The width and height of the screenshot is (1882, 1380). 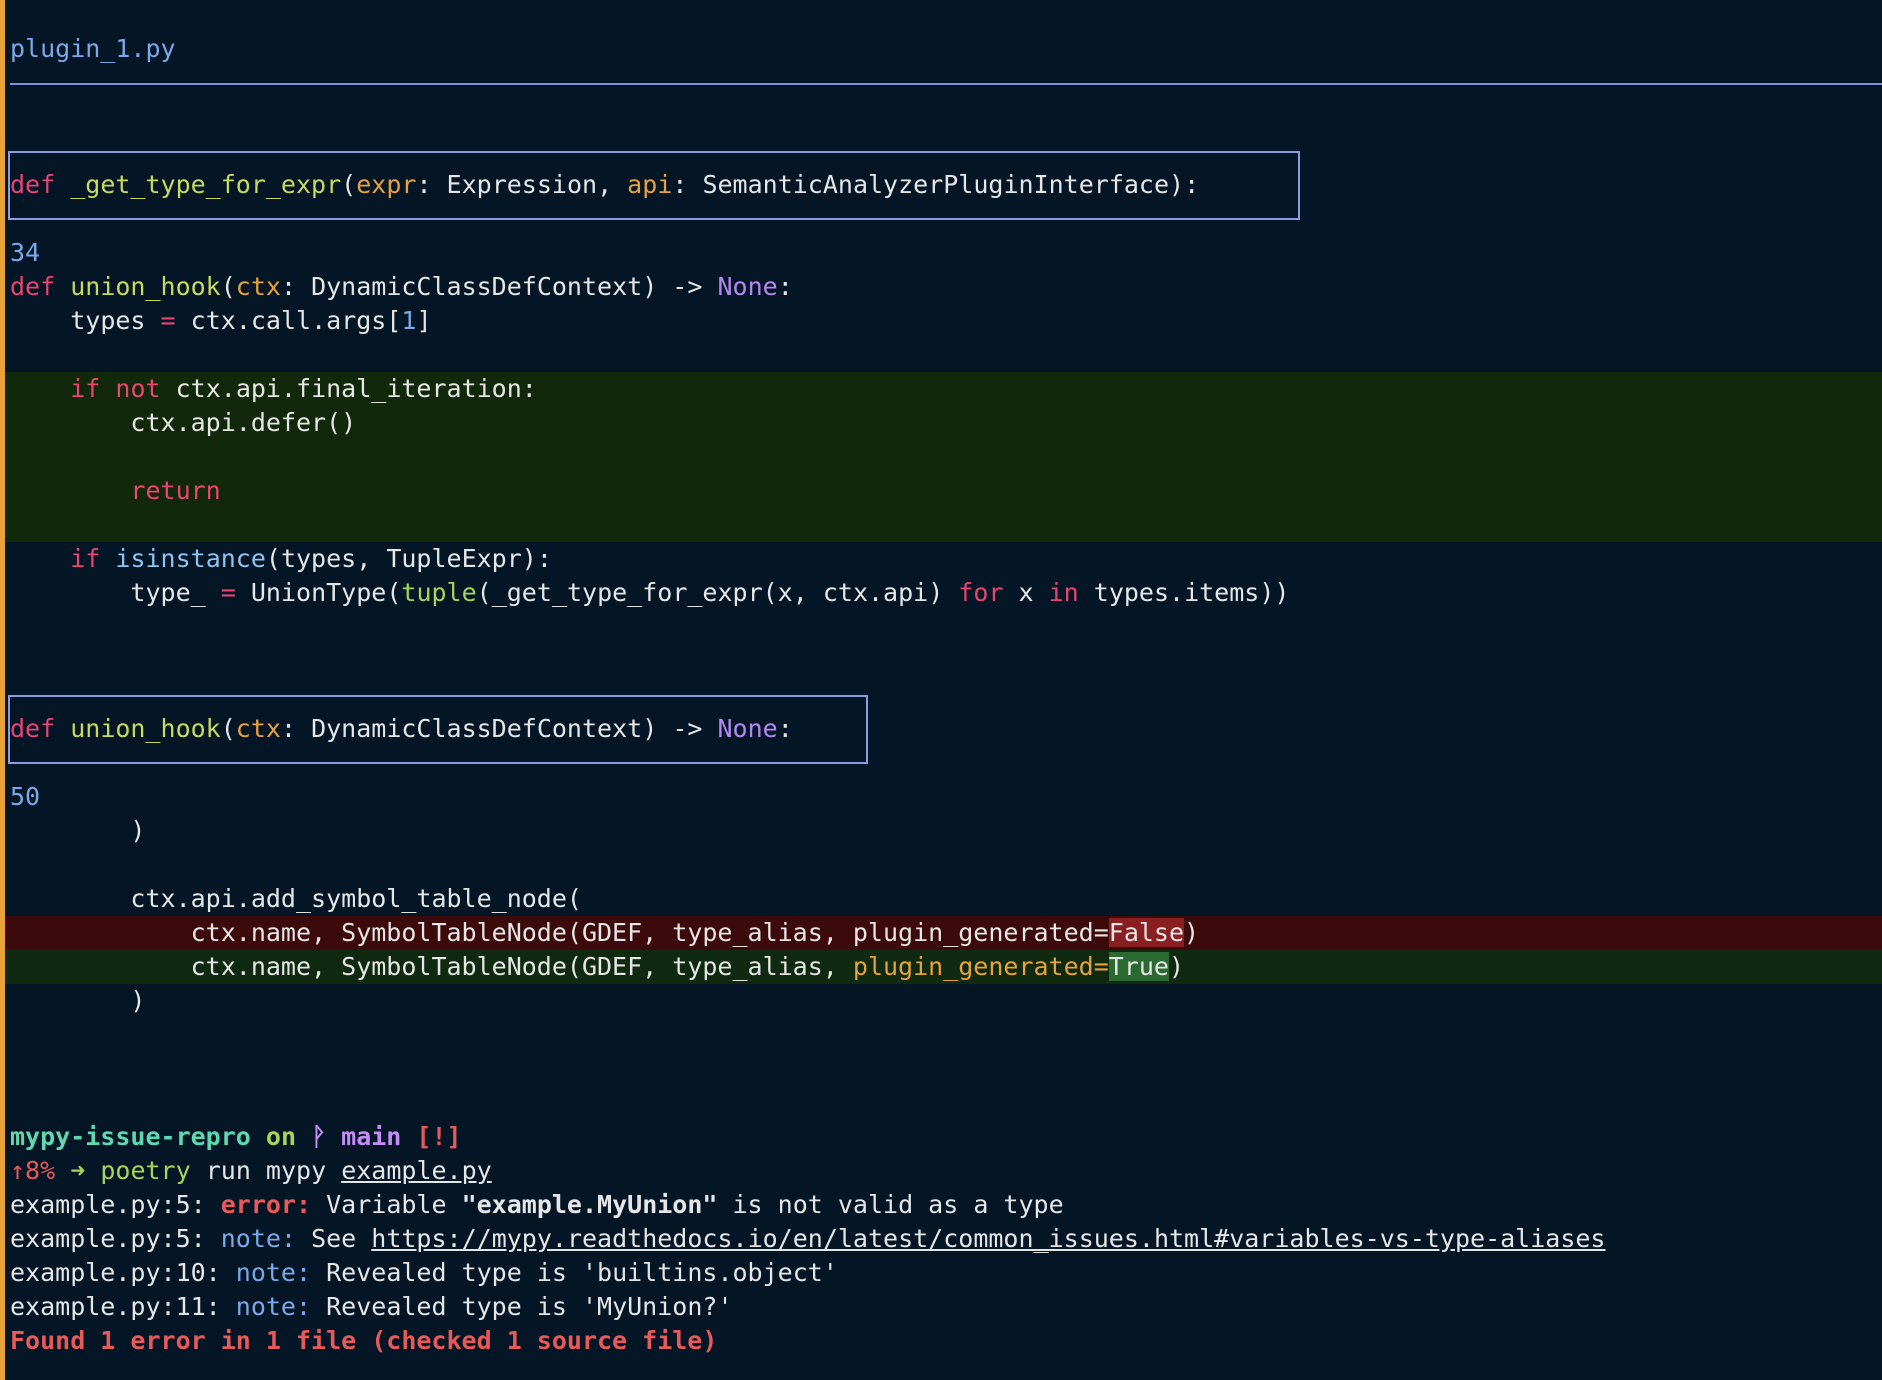 What do you see at coordinates (311, 558) in the screenshot?
I see `code-line: if isinstance(types, TupleExpr):` at bounding box center [311, 558].